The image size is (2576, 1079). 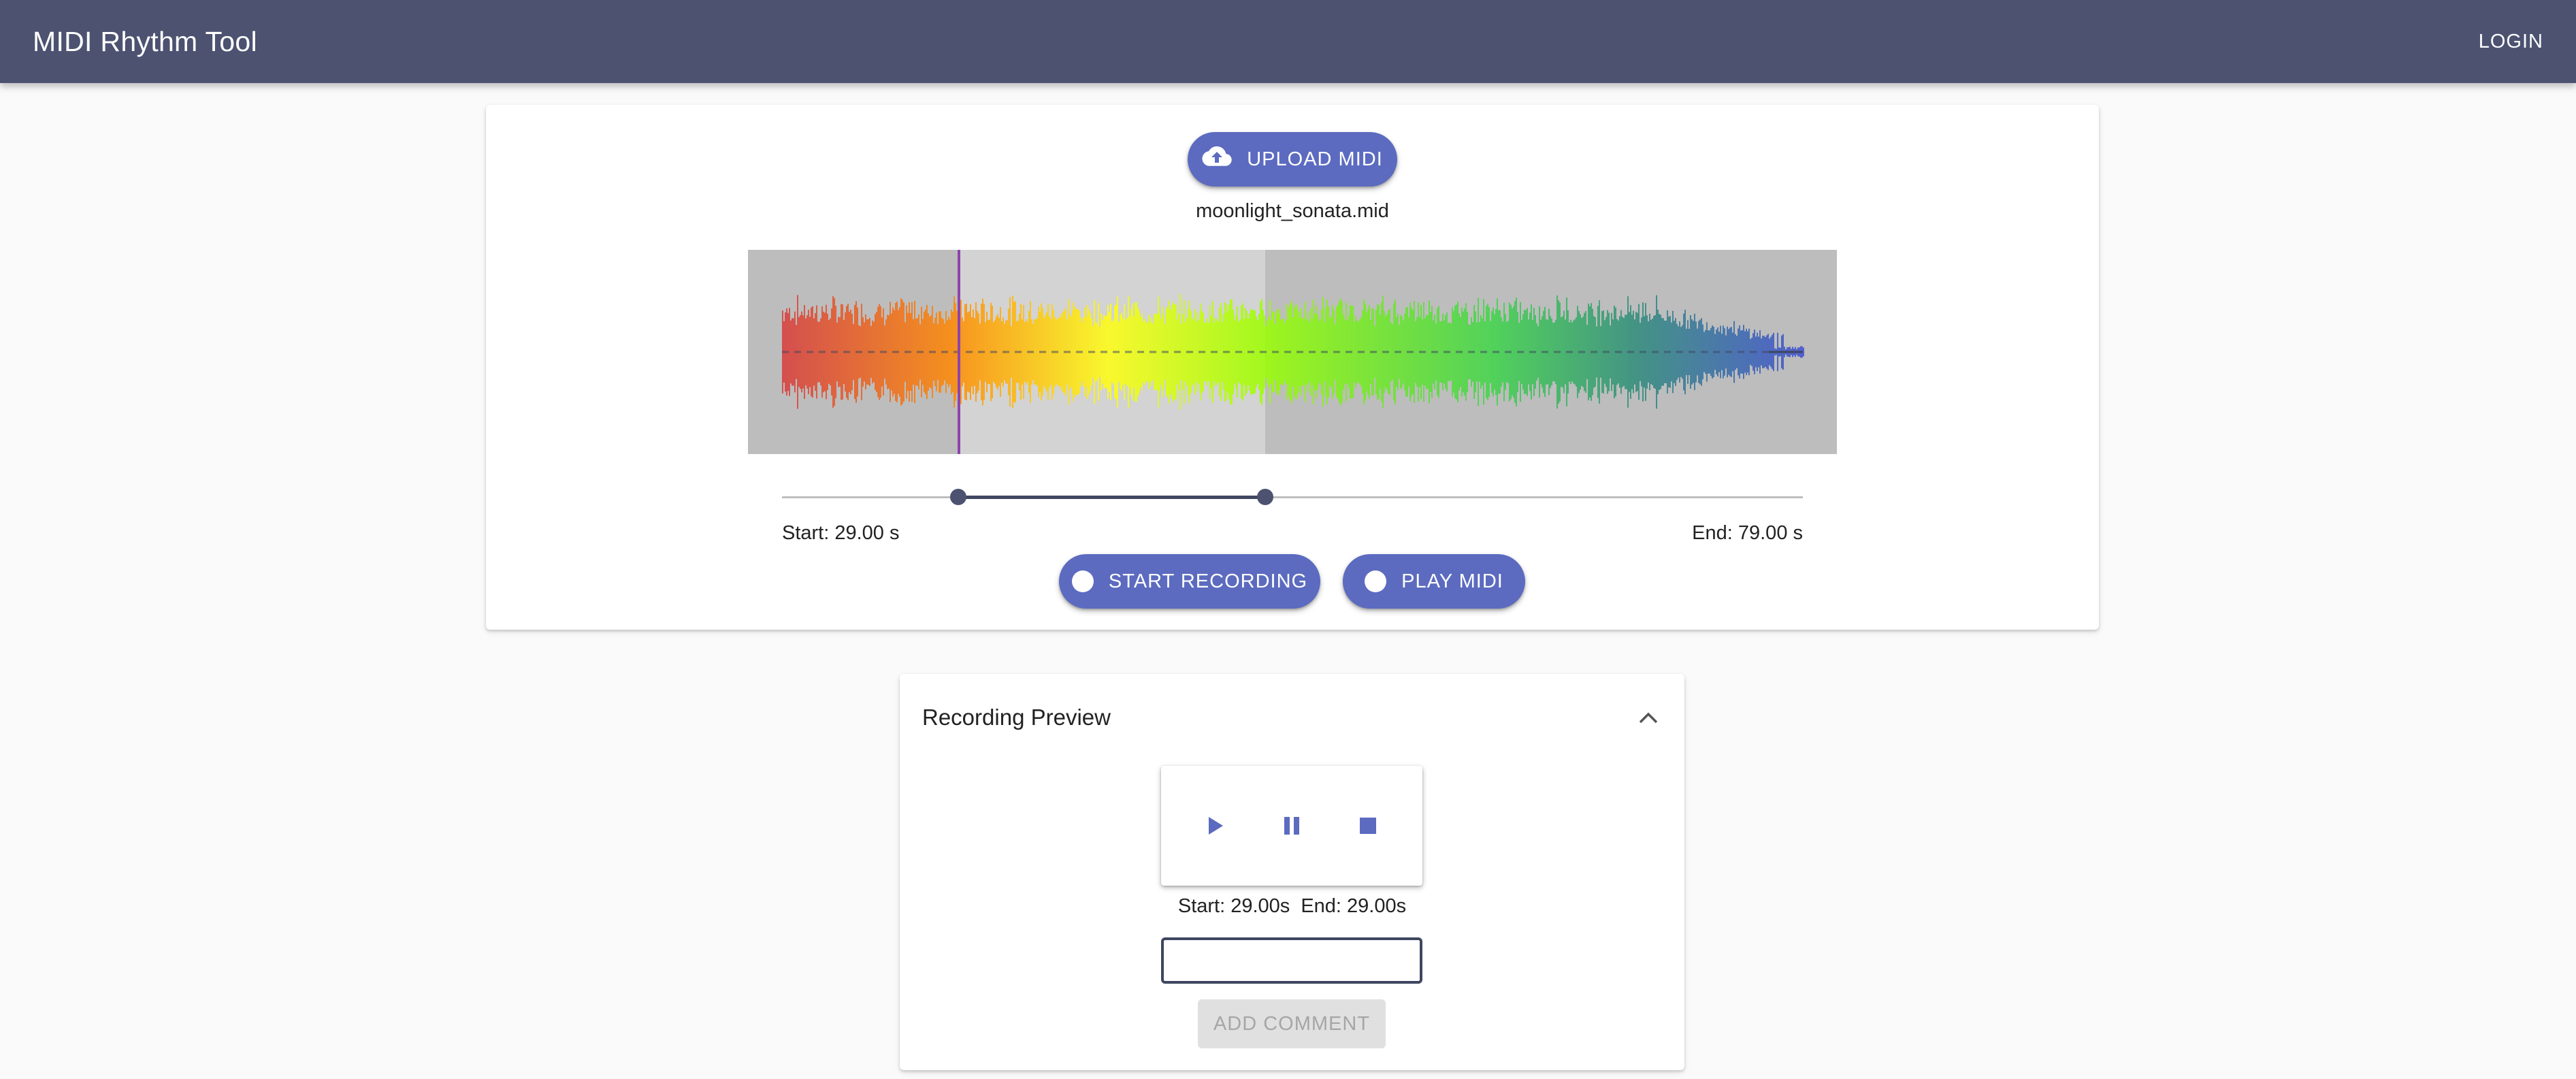 I want to click on recording-times: Start: 29.00s End: 29.00s, so click(x=1292, y=907).